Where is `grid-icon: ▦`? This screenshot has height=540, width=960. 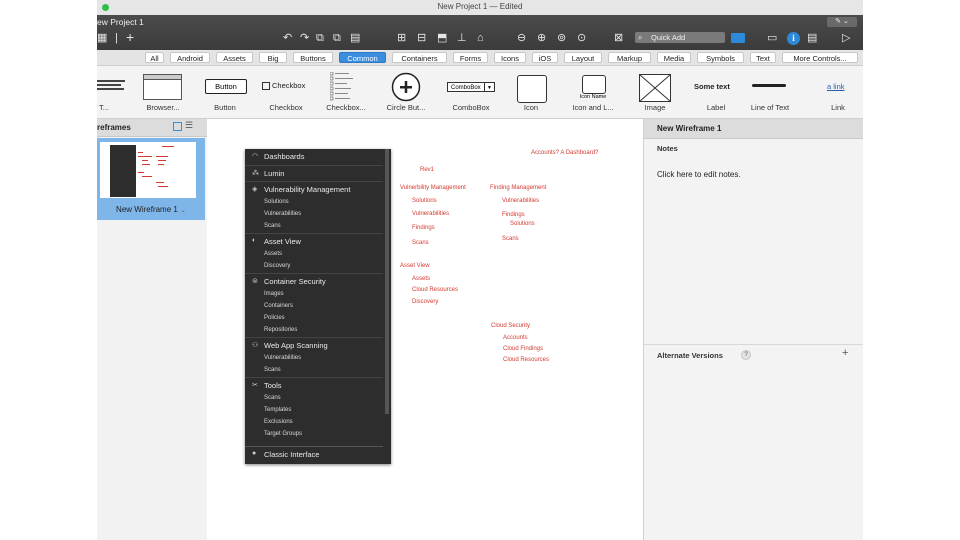
grid-icon: ▦ is located at coordinates (102, 38).